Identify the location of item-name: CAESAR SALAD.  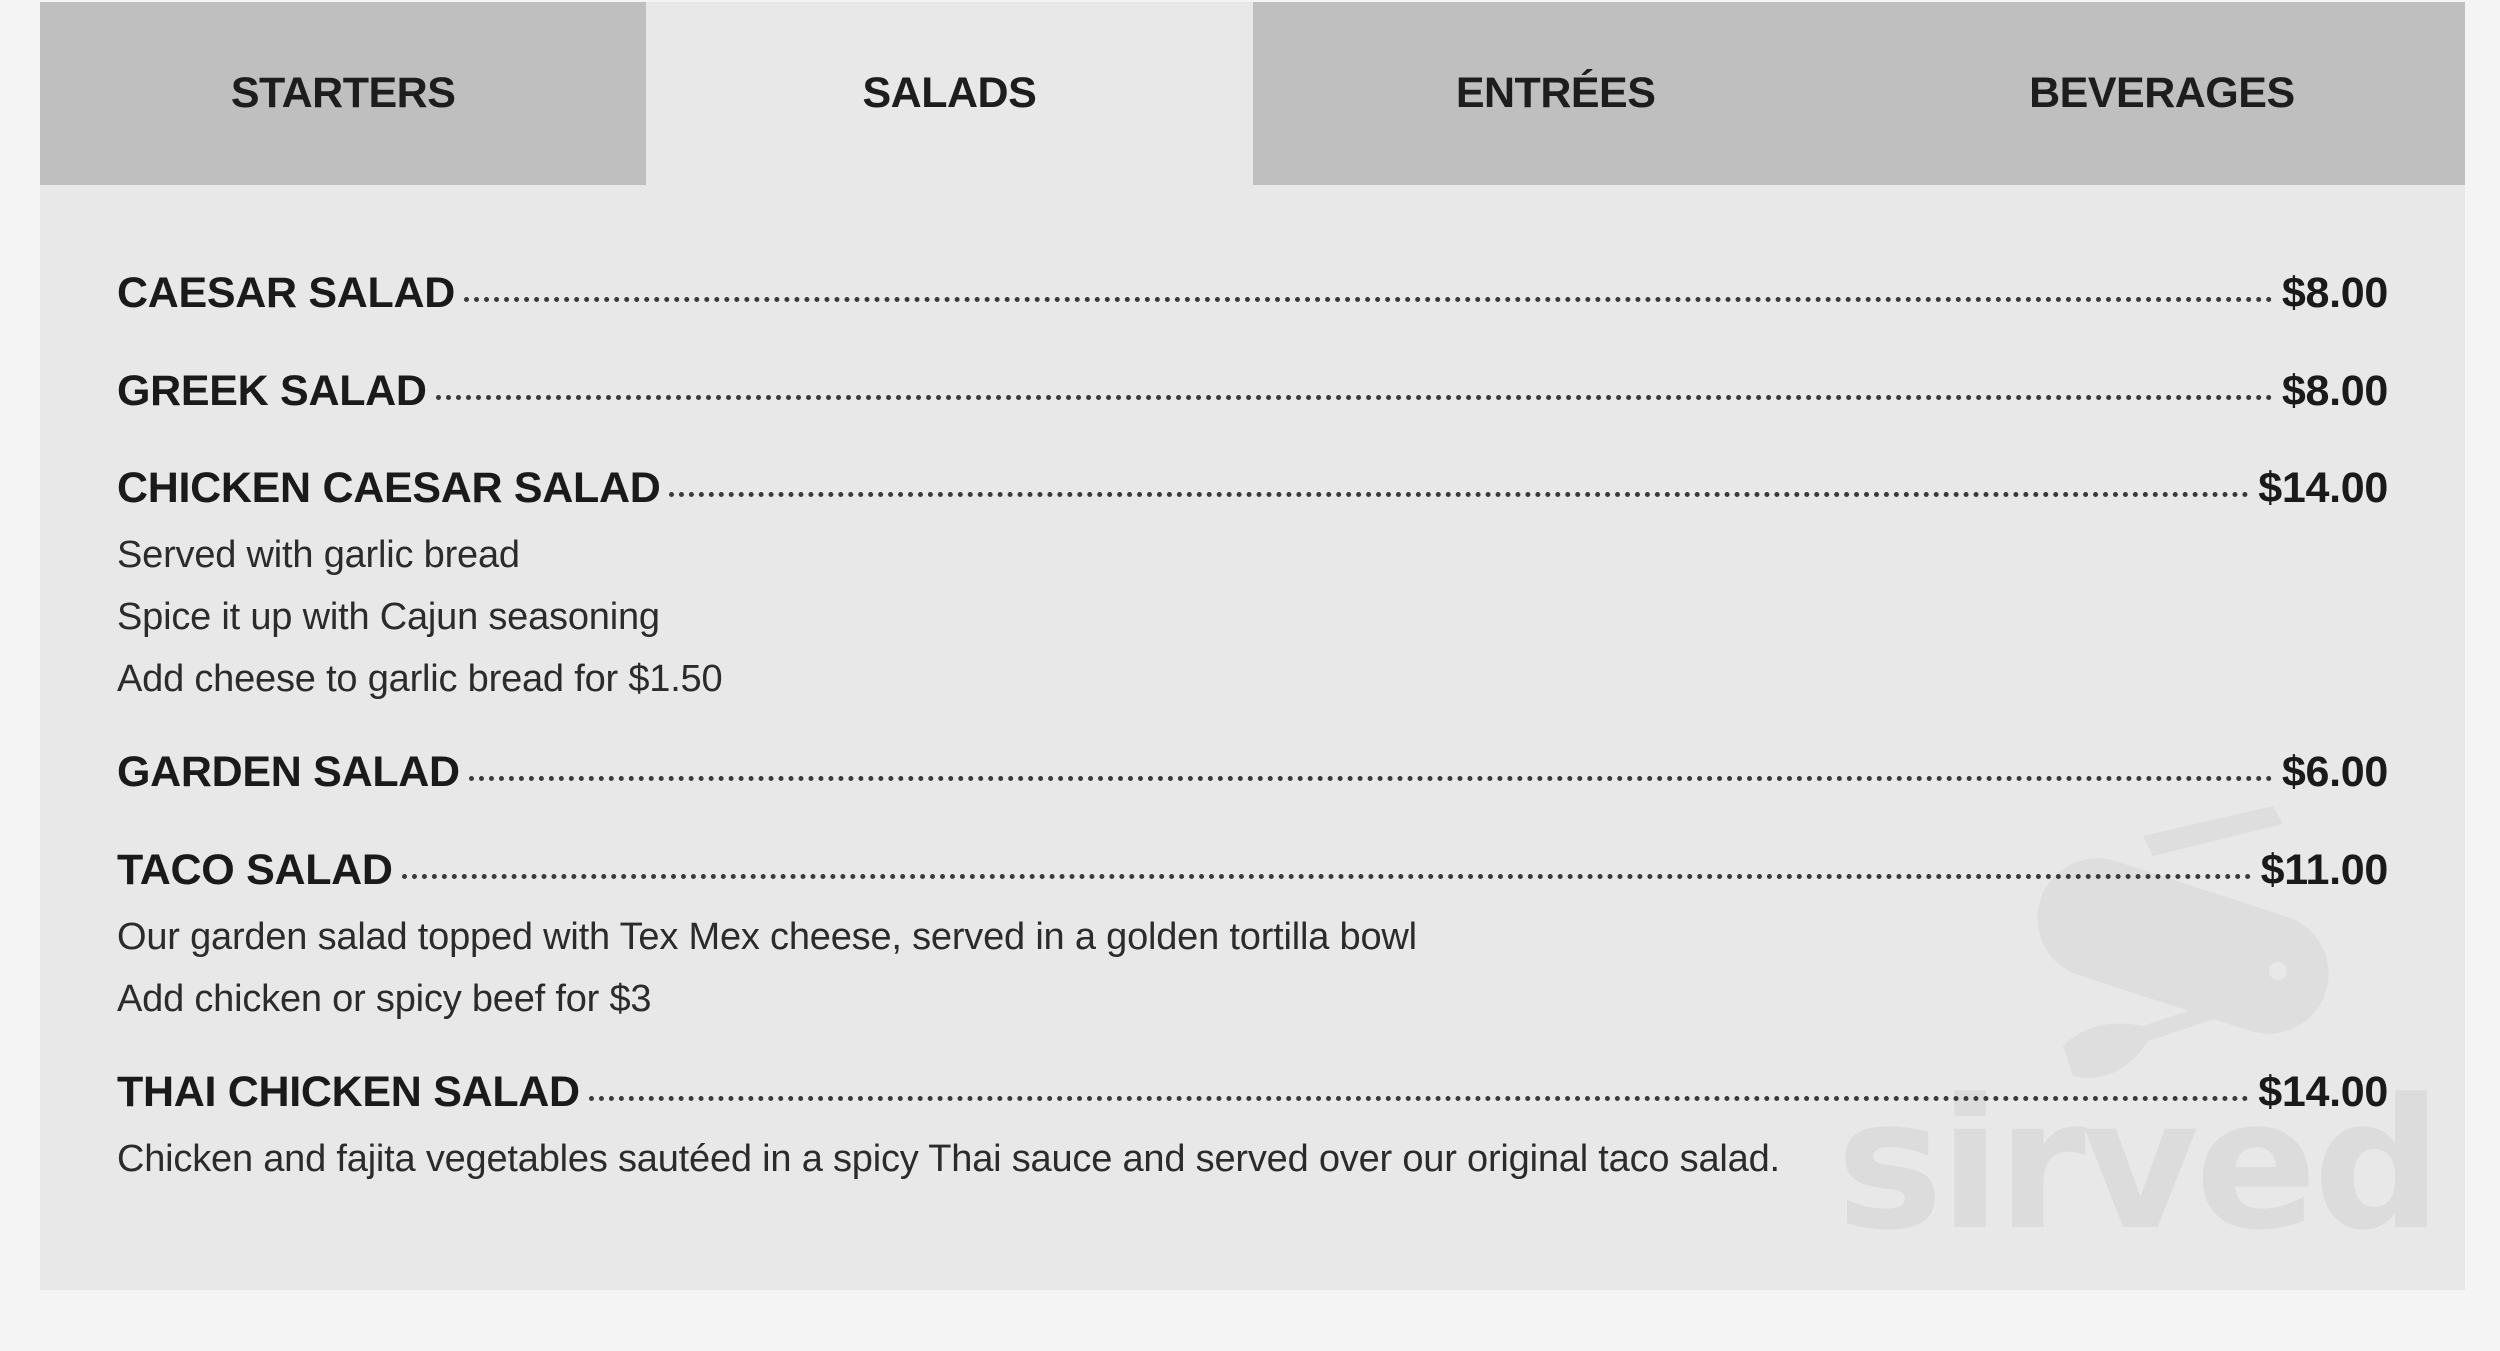
(286, 293).